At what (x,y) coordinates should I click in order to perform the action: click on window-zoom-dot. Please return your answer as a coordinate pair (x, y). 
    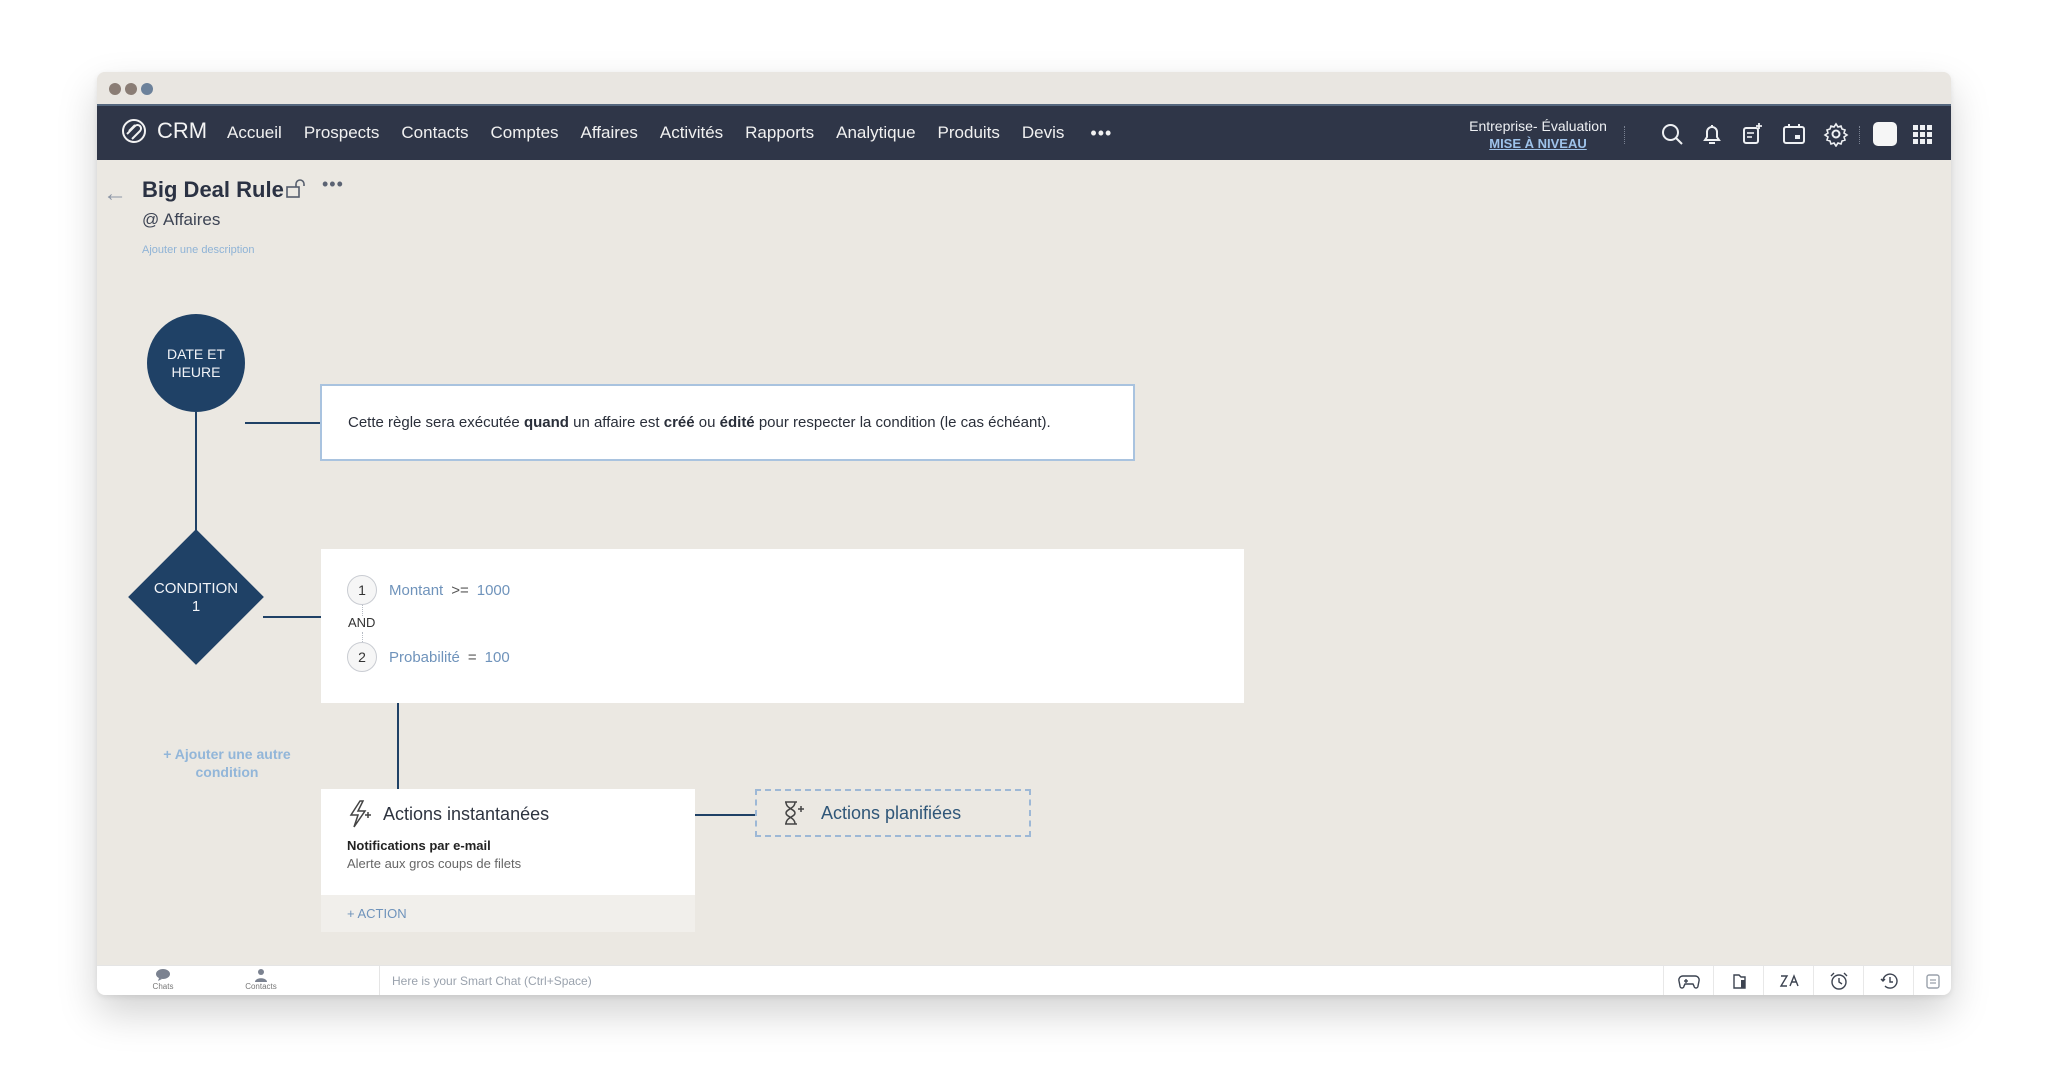
    Looking at the image, I should click on (147, 89).